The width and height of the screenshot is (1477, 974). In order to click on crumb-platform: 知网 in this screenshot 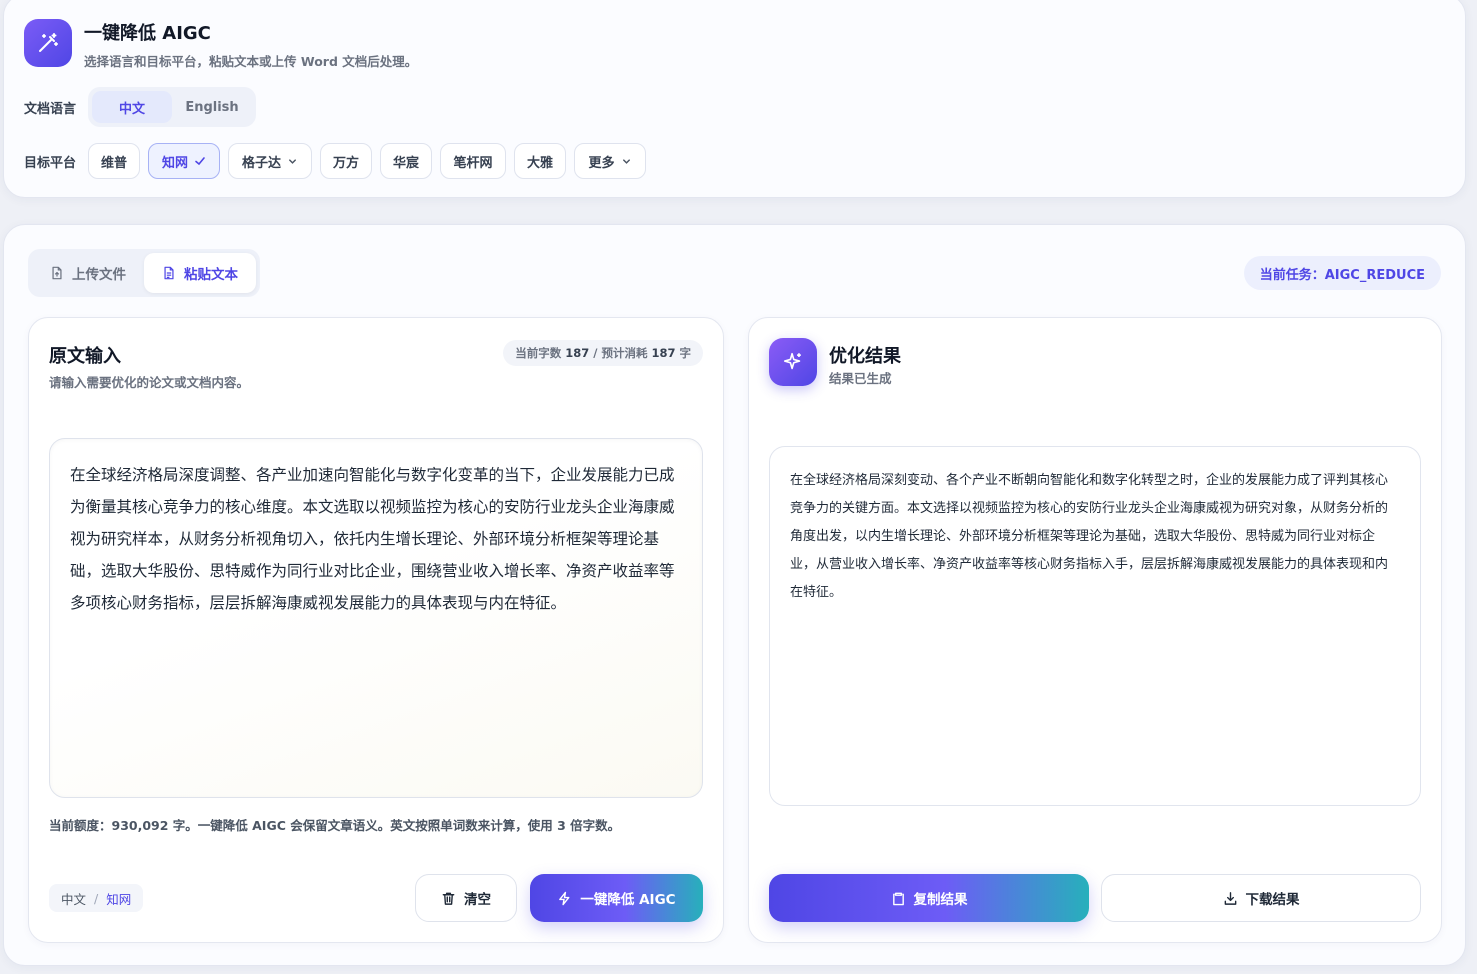, I will do `click(119, 899)`.